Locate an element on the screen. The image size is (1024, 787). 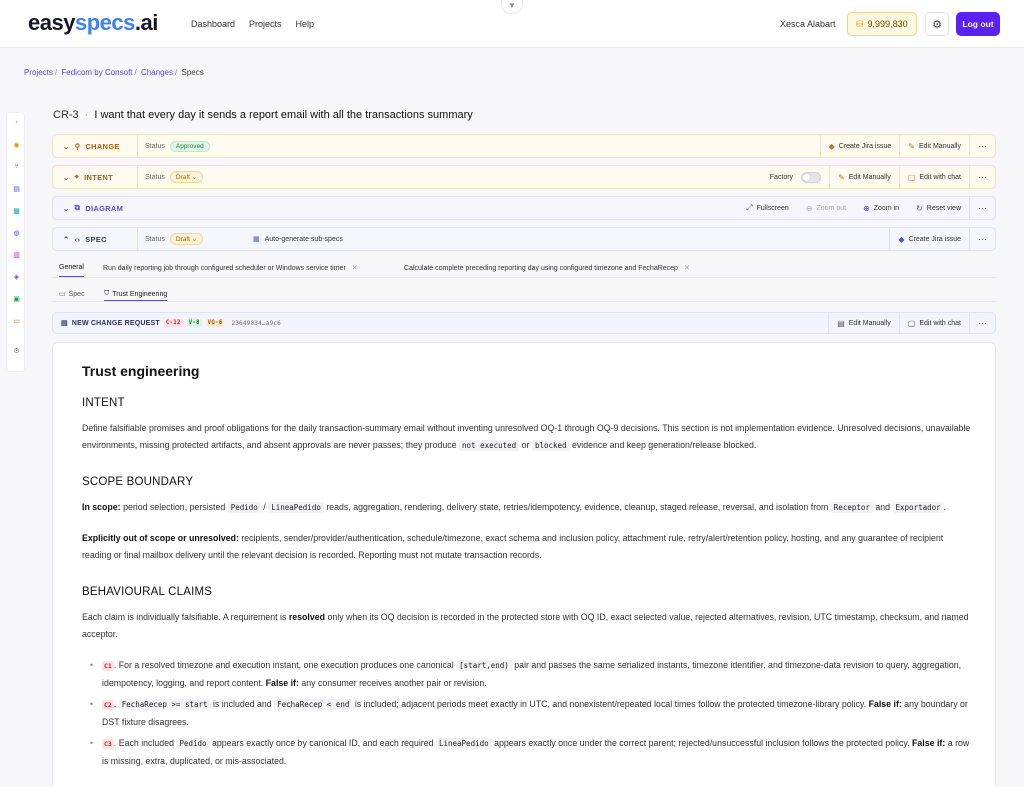
chevron-down-icon: ▼ is located at coordinates (512, 7).